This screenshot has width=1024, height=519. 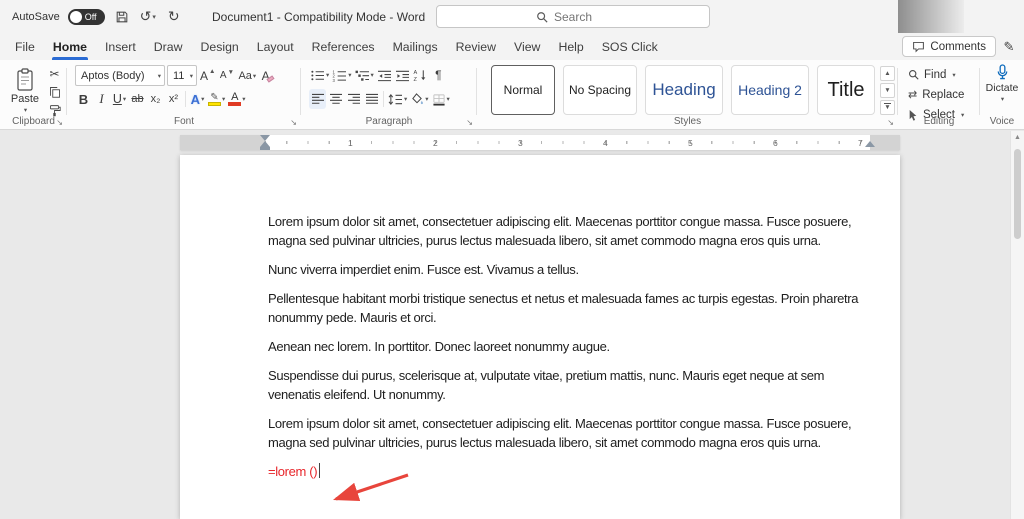 I want to click on paste-label: Paste, so click(x=25, y=98).